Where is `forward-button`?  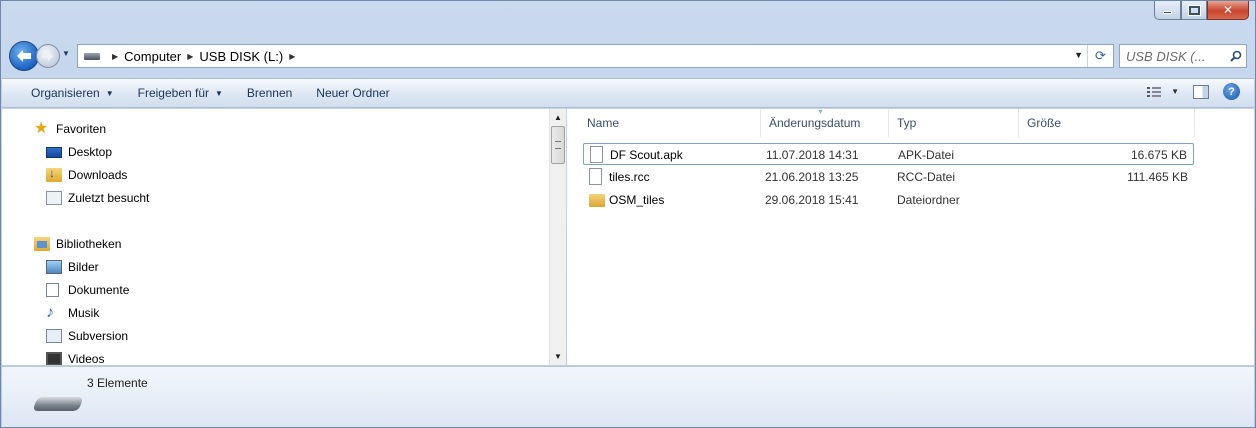
forward-button is located at coordinates (48, 56).